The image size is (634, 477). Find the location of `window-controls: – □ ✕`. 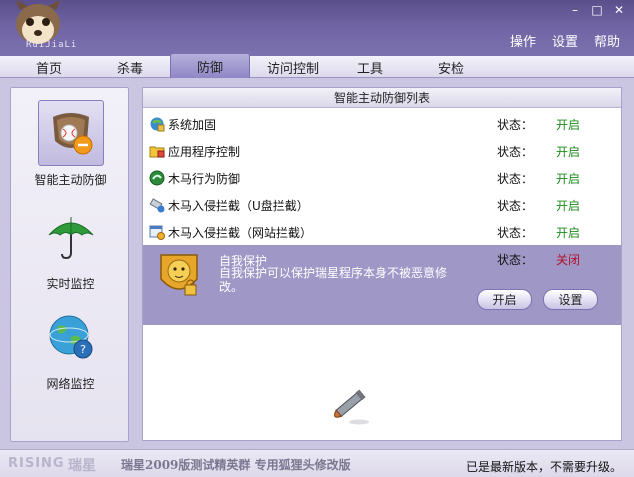

window-controls: – □ ✕ is located at coordinates (597, 10).